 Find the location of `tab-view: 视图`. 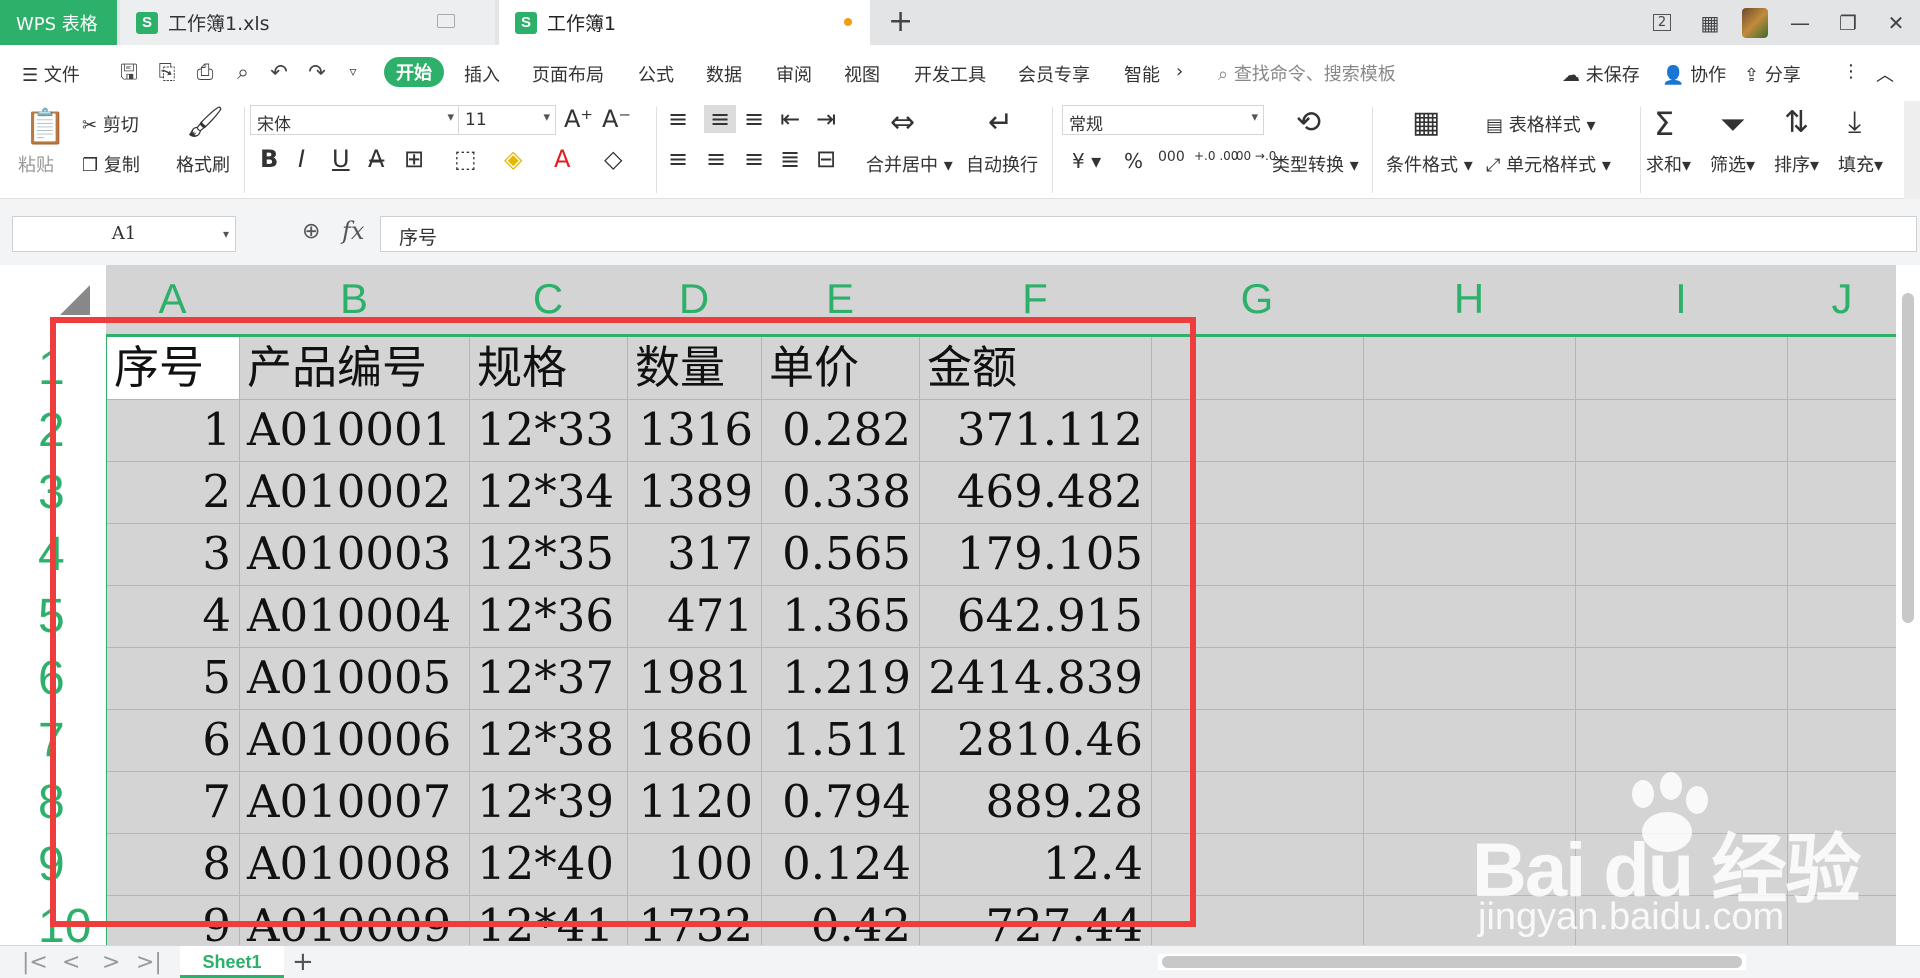

tab-view: 视图 is located at coordinates (862, 74).